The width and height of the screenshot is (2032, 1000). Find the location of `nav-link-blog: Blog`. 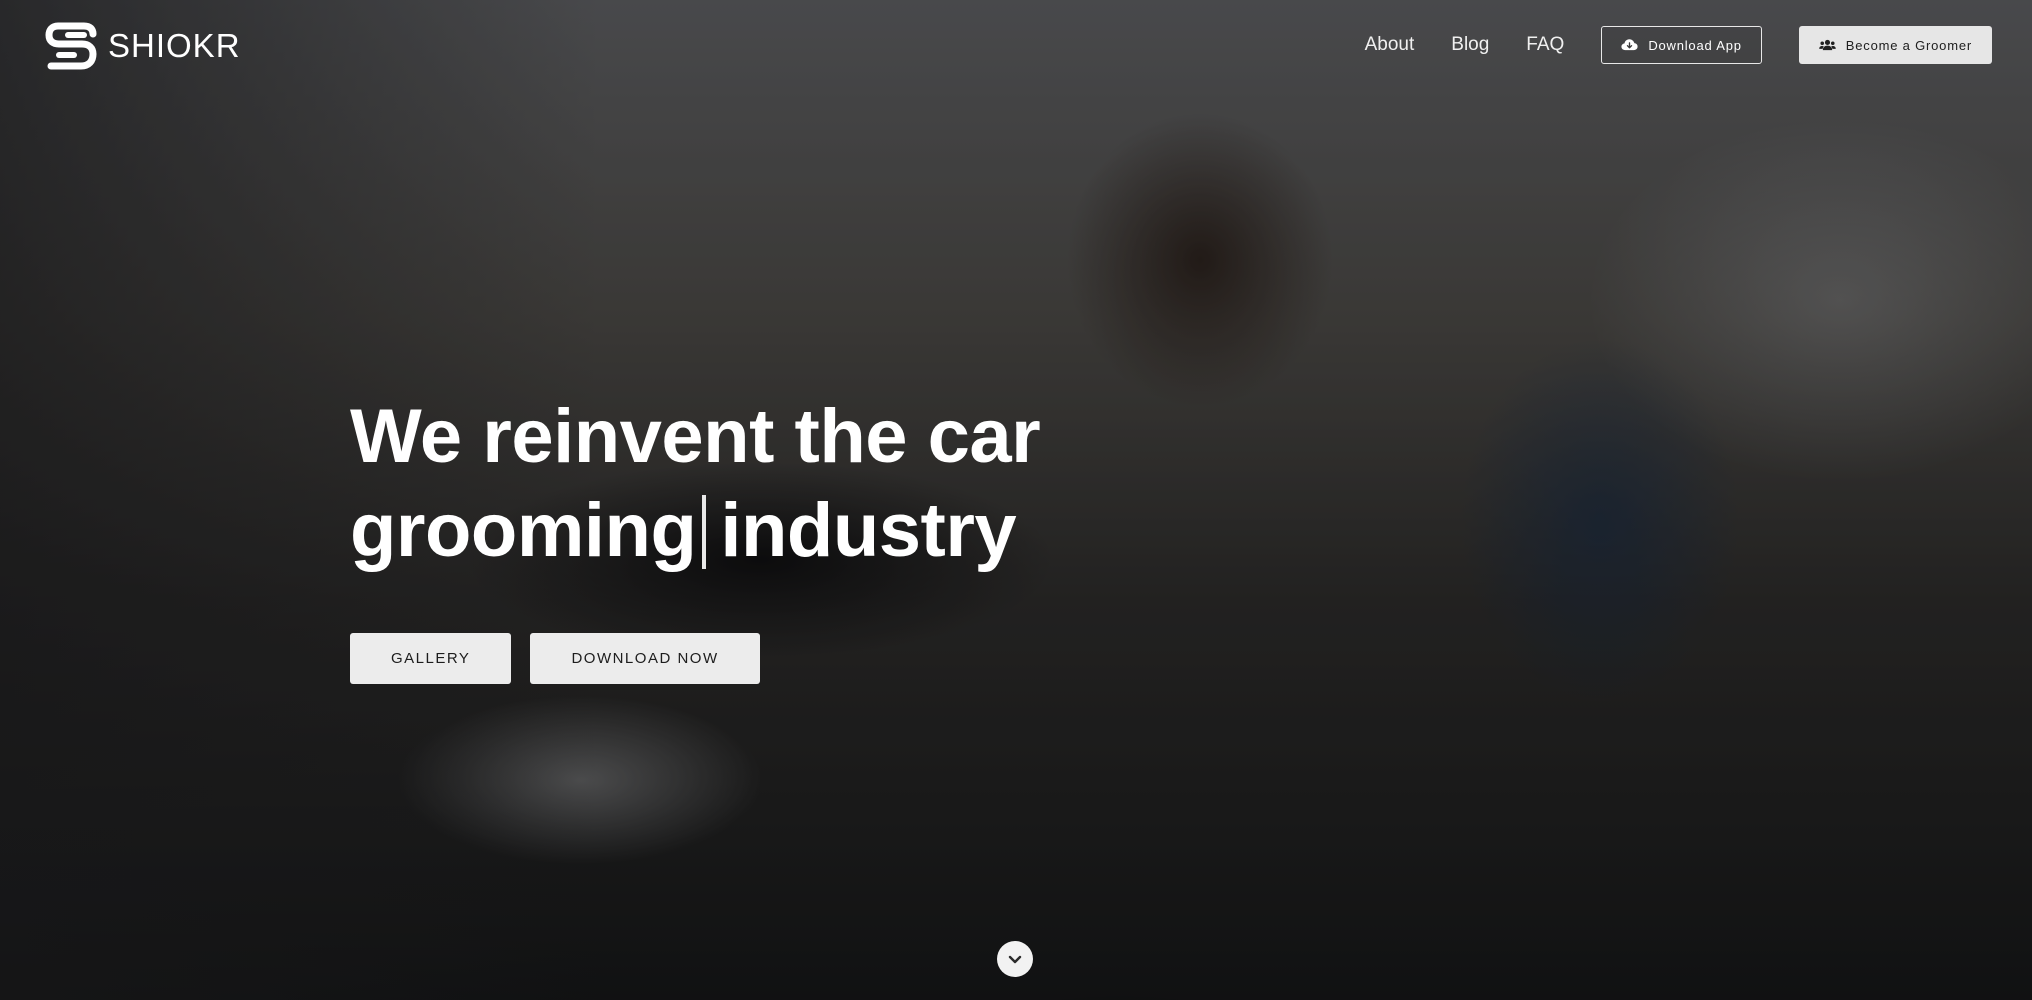

nav-link-blog: Blog is located at coordinates (1470, 45).